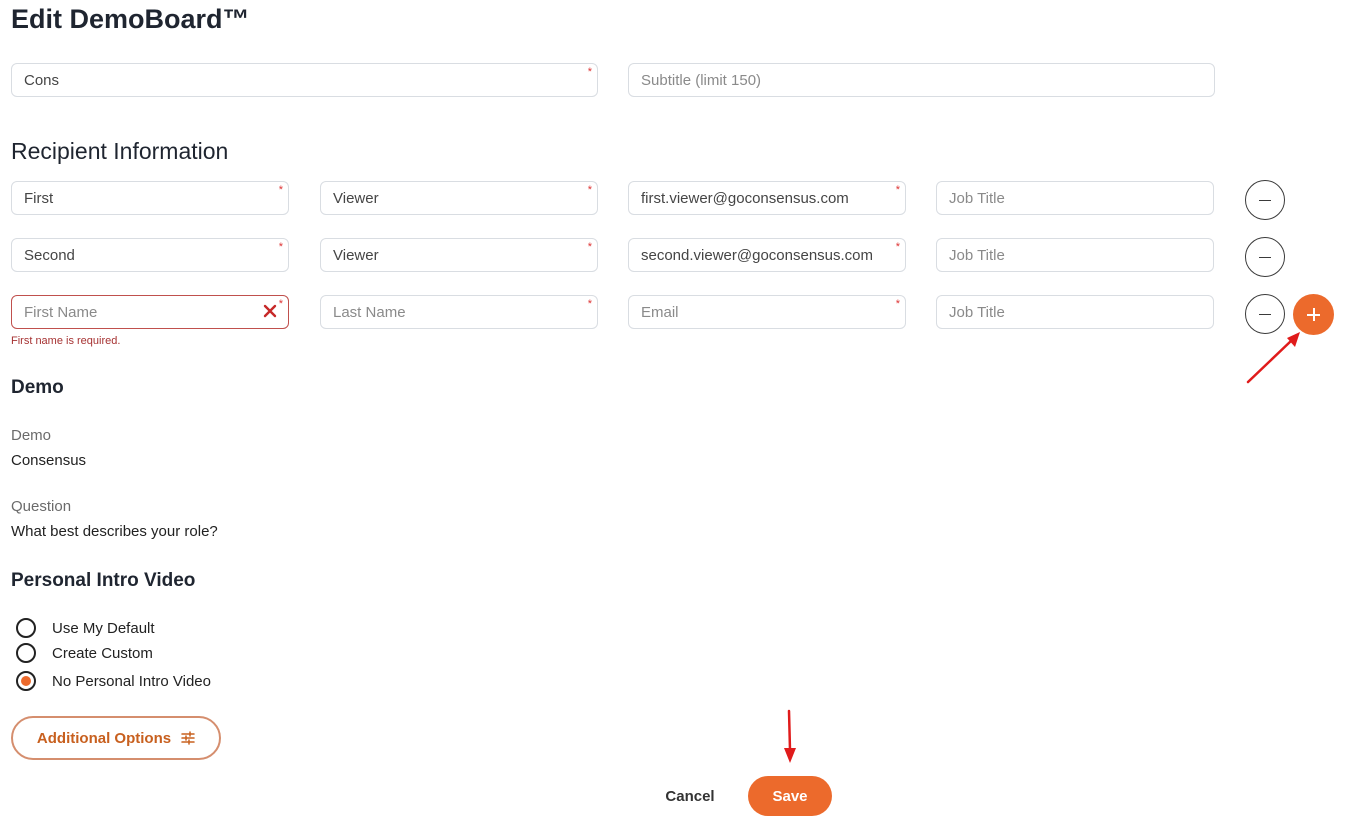 This screenshot has height=828, width=1365. I want to click on radio-circle-selected, so click(26, 681).